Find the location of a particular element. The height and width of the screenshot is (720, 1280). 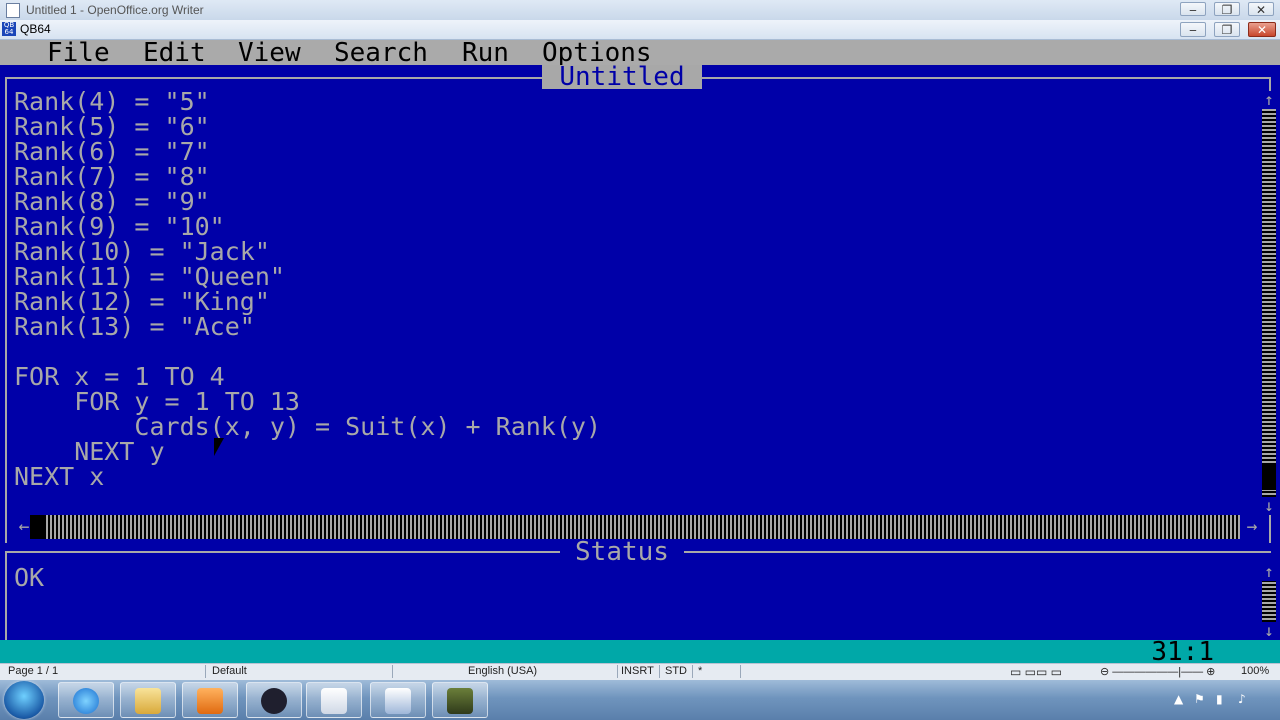

taskbar-file-explorer is located at coordinates (148, 700).